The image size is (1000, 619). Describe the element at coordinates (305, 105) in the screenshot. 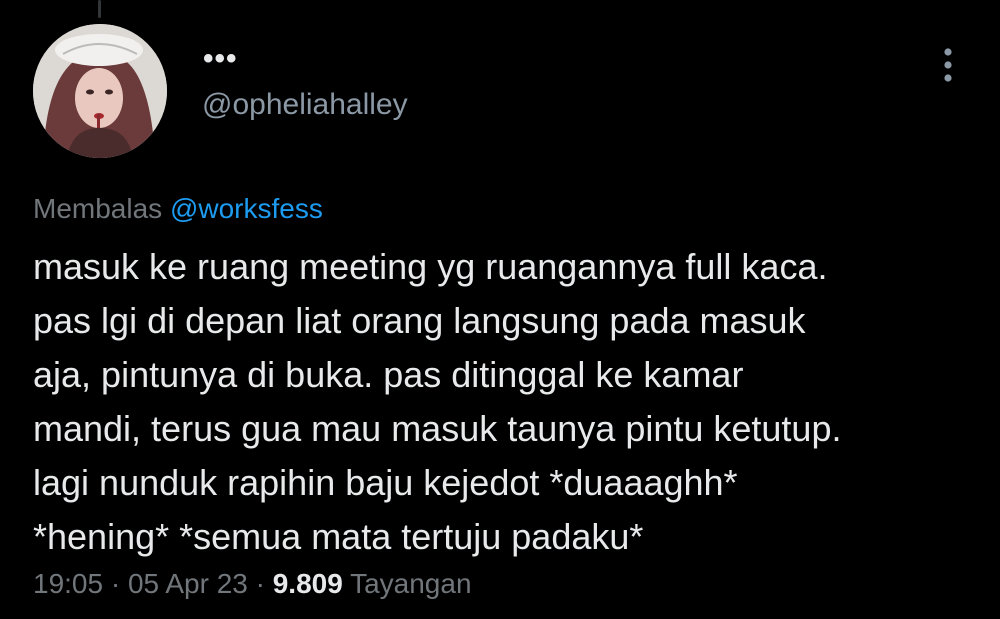

I see `user-handle: @opheliahalley` at that location.